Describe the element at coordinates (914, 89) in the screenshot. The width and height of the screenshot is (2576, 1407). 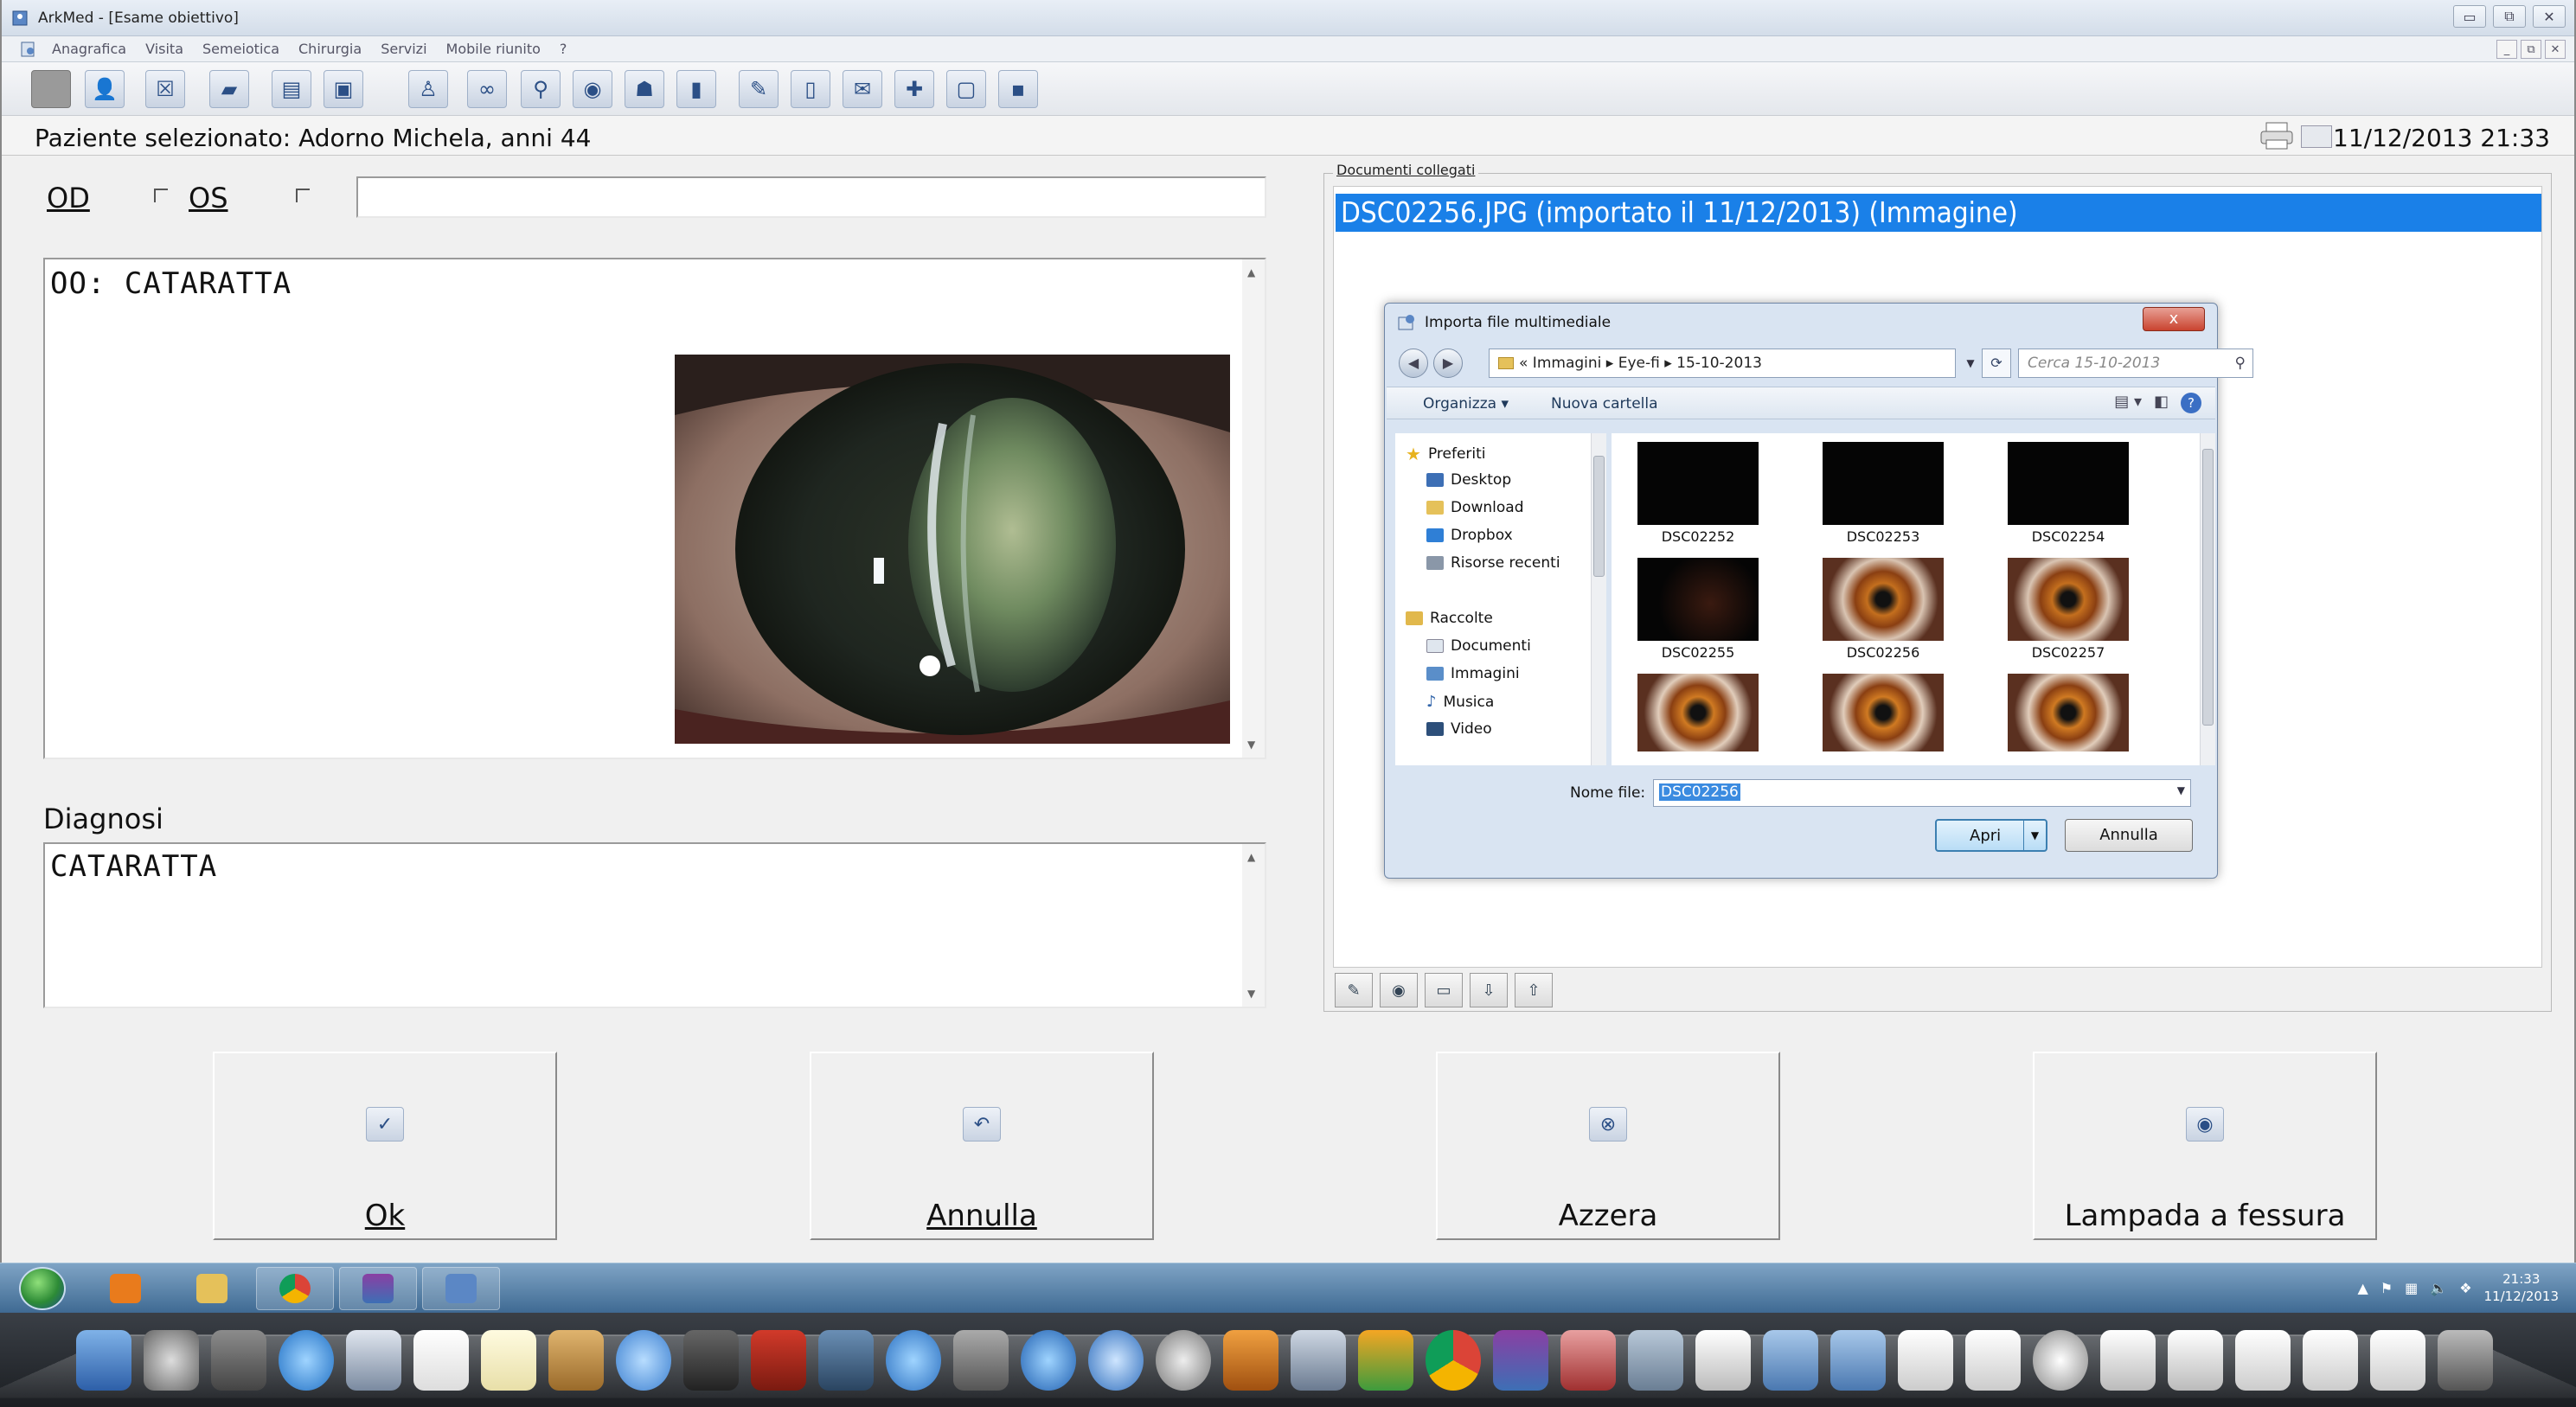
I see `medical-kit-button: ✚` at that location.